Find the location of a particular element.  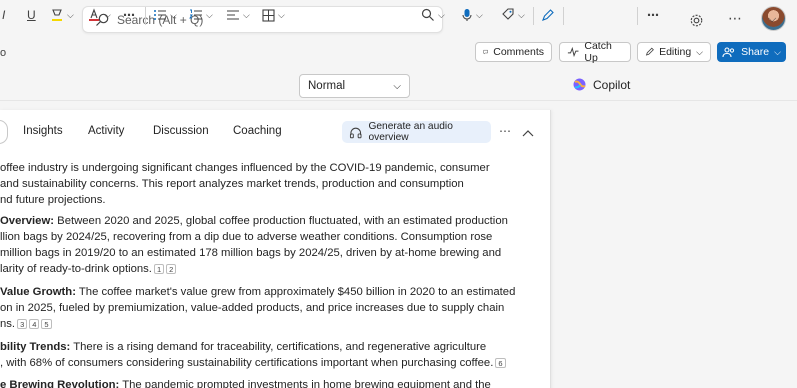

title-fragment: o is located at coordinates (3, 53).